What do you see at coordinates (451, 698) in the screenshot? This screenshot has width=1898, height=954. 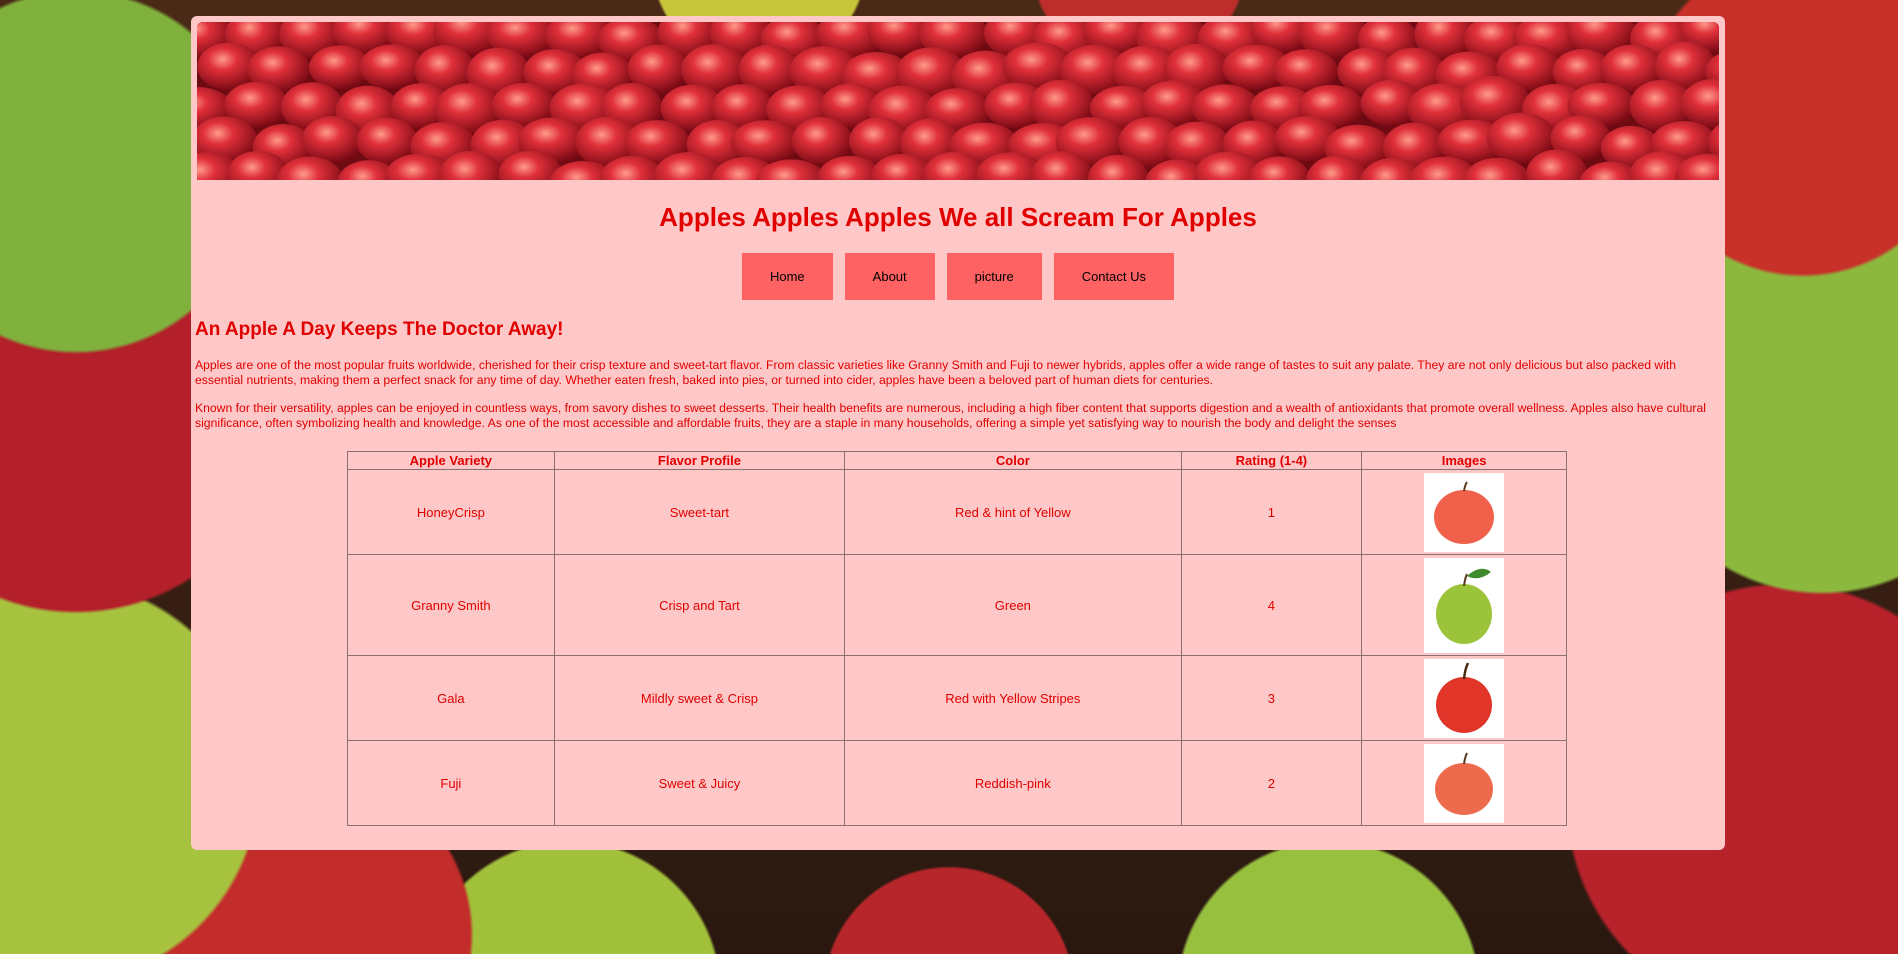 I see `cell-variety: Gala` at bounding box center [451, 698].